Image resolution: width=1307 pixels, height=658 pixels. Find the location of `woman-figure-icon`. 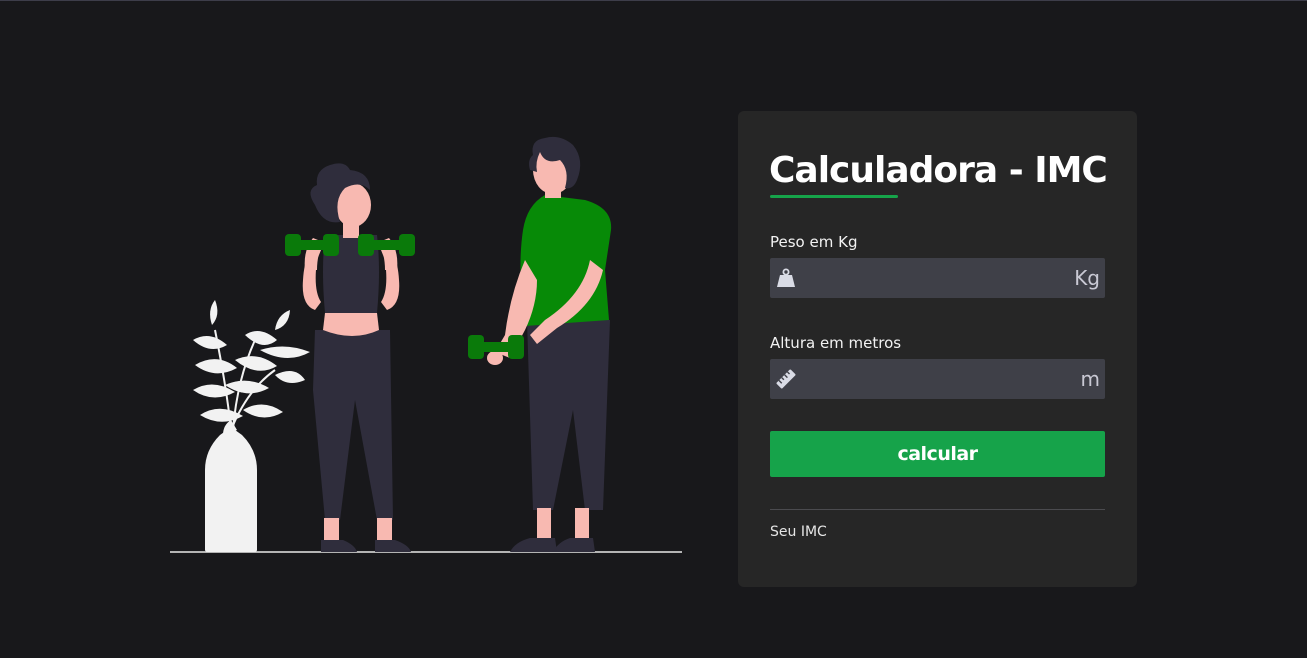

woman-figure-icon is located at coordinates (350, 357).